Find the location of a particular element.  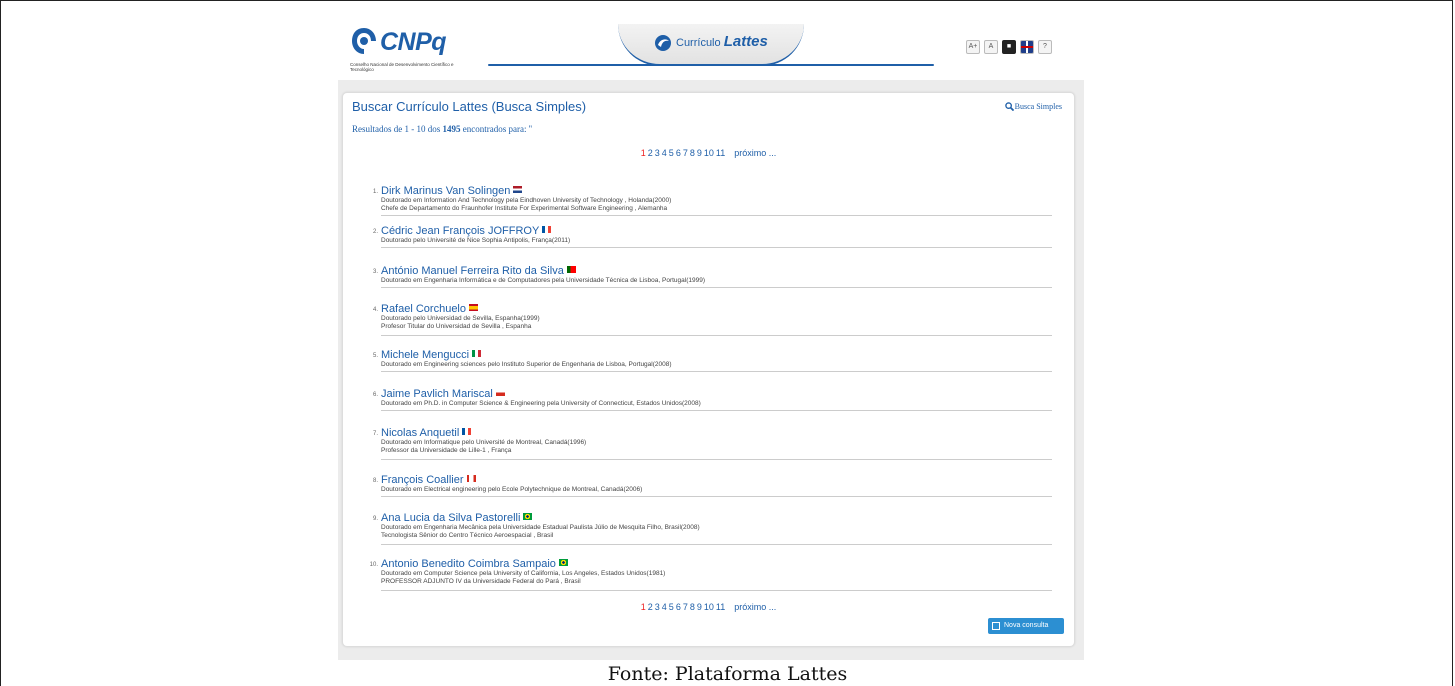

researcher-name: Antonio Benedito Coimbra Sampaio is located at coordinates (468, 564).